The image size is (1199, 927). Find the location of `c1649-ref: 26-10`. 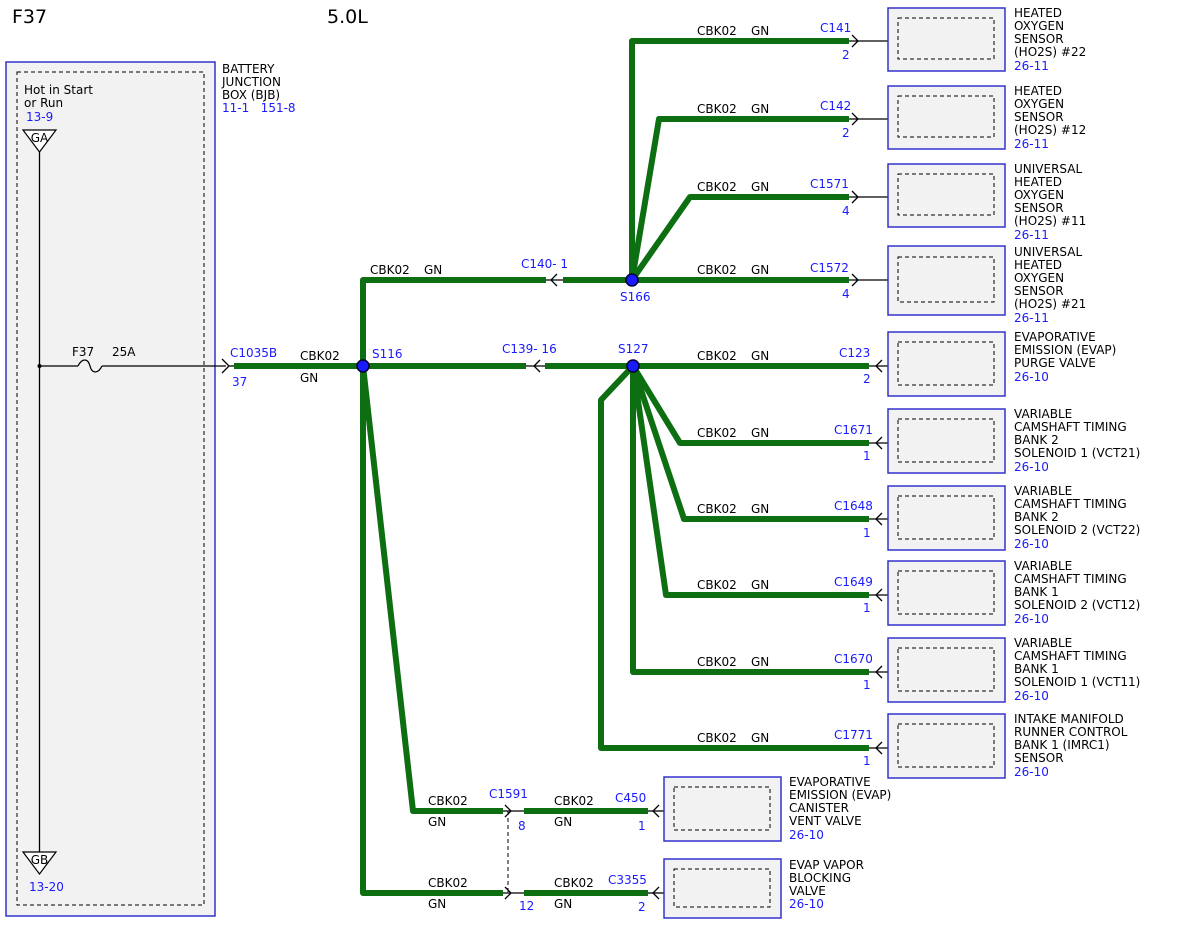

c1649-ref: 26-10 is located at coordinates (1031, 619).